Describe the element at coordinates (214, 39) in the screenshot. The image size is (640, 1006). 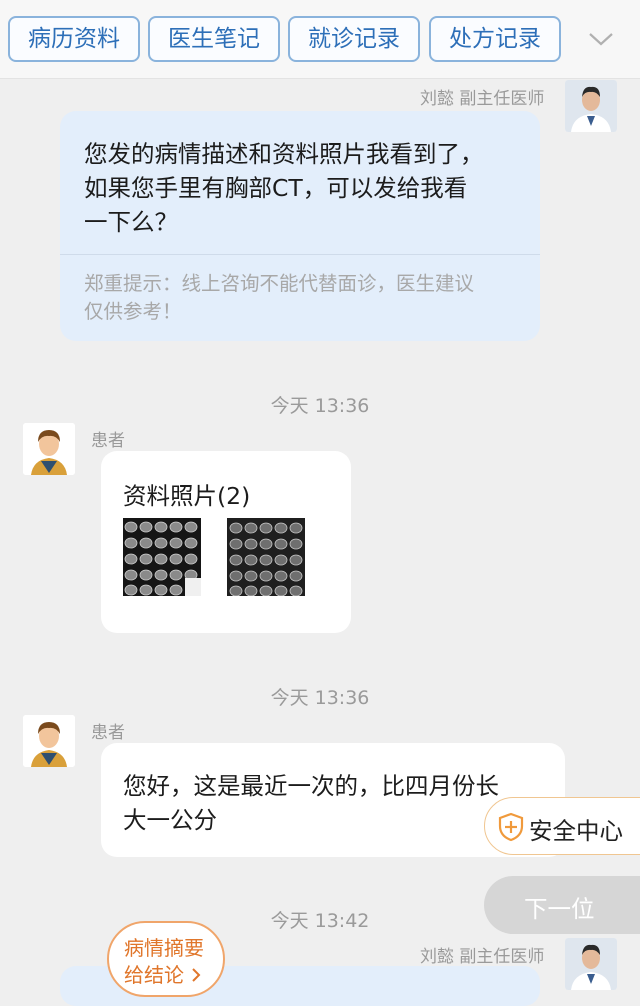
I see `tab-doctor-notes: 医生笔记` at that location.